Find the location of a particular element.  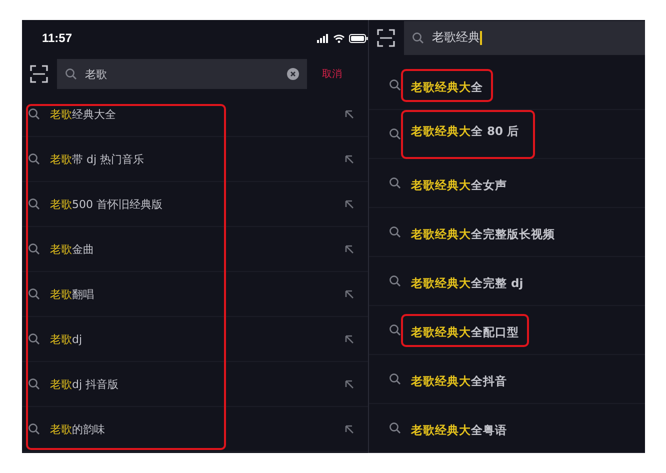

suggestion-text: 老歌dj 抖音版 is located at coordinates (84, 384).